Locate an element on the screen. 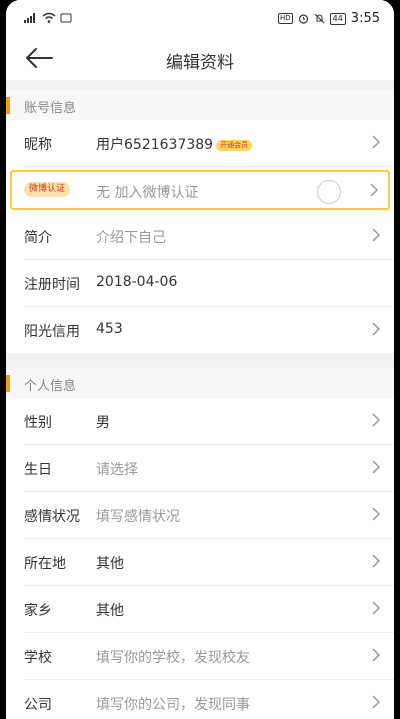 The image size is (400, 719). status-right: HD 44 3:55 is located at coordinates (328, 18).